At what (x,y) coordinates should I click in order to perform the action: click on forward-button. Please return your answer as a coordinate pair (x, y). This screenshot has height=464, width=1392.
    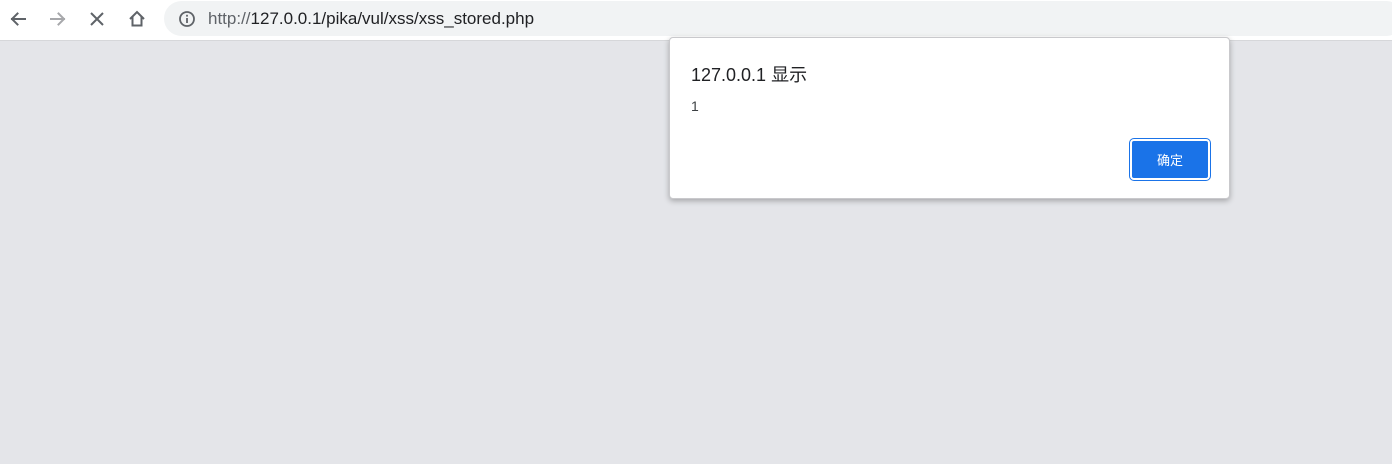
    Looking at the image, I should click on (58, 19).